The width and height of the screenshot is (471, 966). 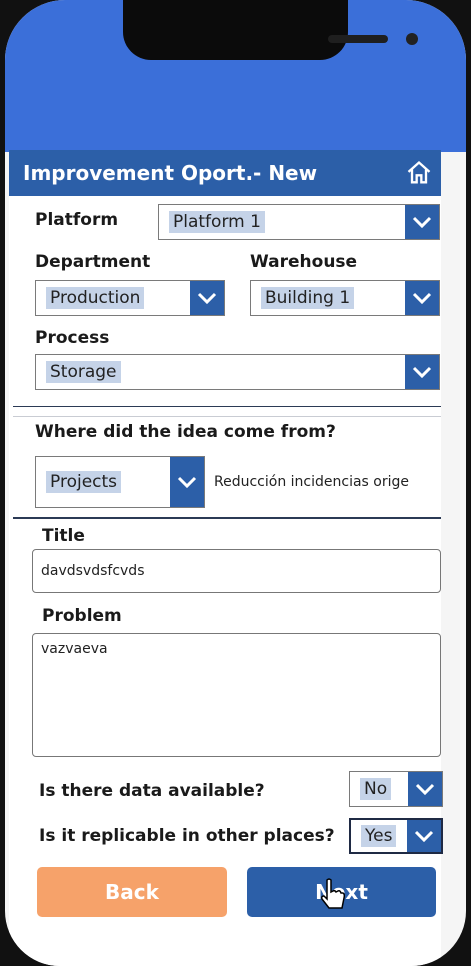 I want to click on warehouse-value: Building 1, so click(x=308, y=298).